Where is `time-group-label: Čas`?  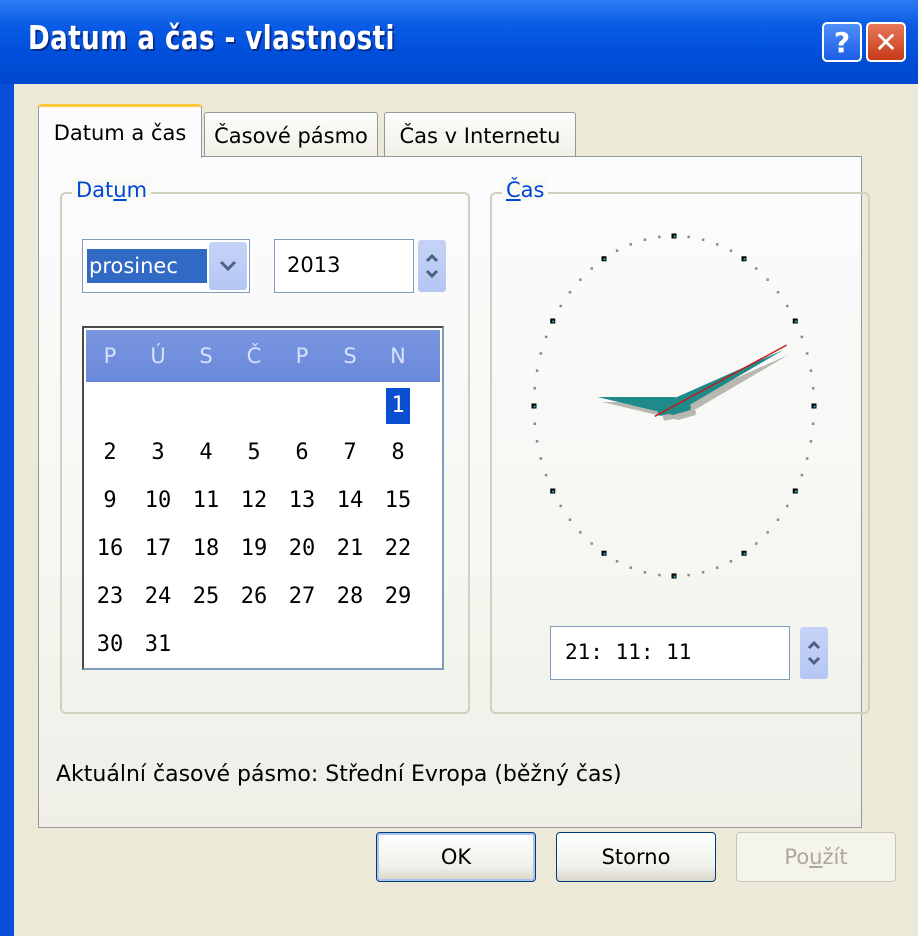 time-group-label: Čas is located at coordinates (525, 190).